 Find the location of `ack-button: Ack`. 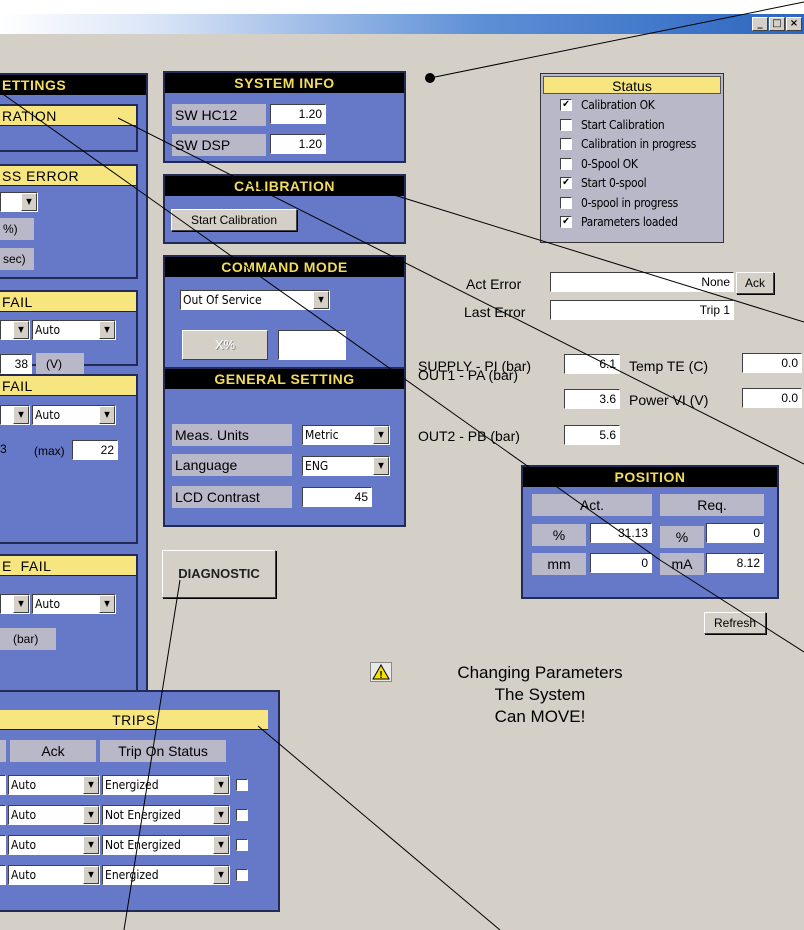

ack-button: Ack is located at coordinates (755, 283).